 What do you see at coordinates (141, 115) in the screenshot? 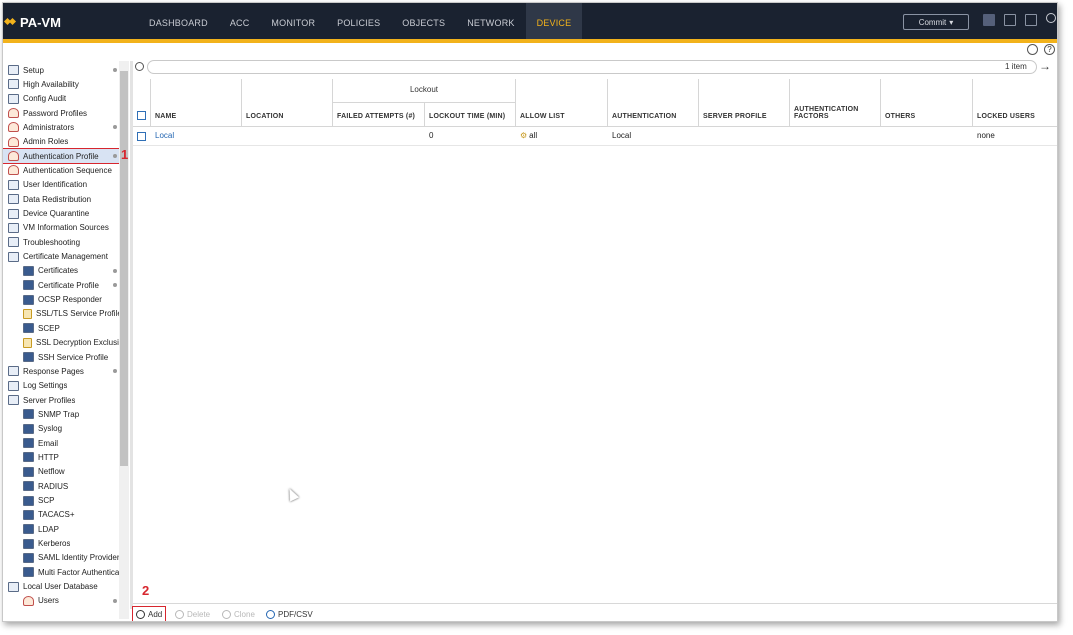
I see `select-all-checkbox` at bounding box center [141, 115].